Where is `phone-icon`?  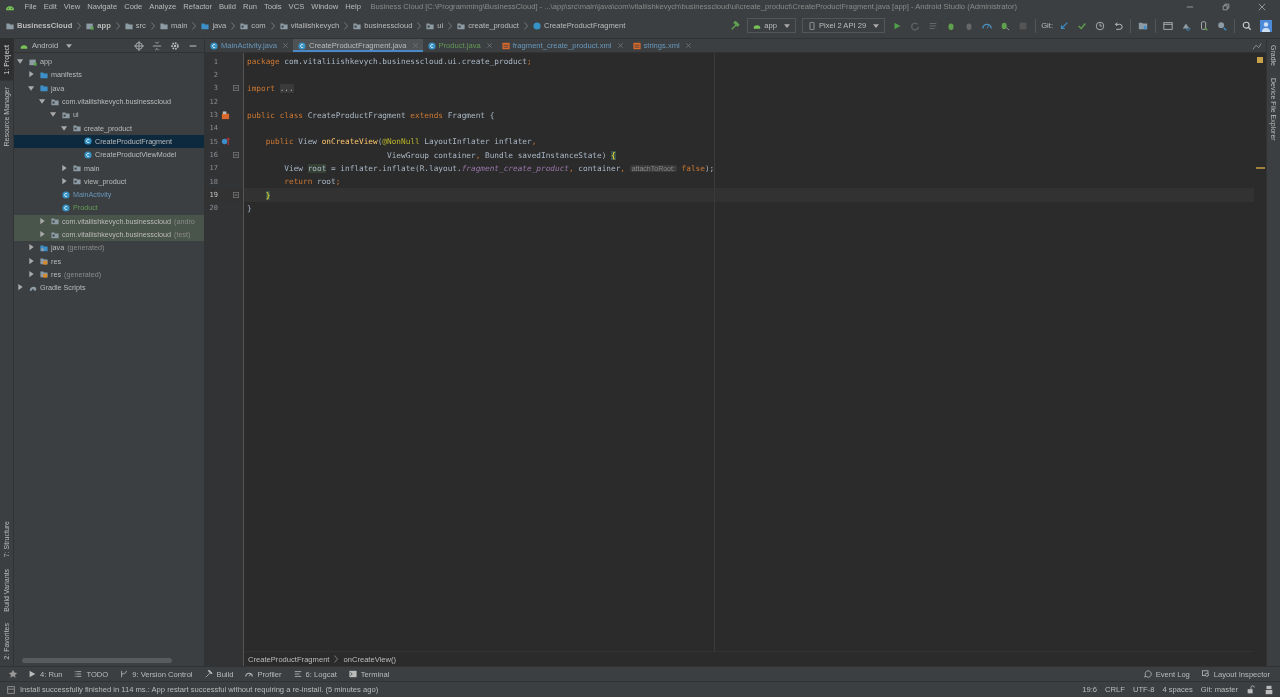
phone-icon is located at coordinates (811, 25).